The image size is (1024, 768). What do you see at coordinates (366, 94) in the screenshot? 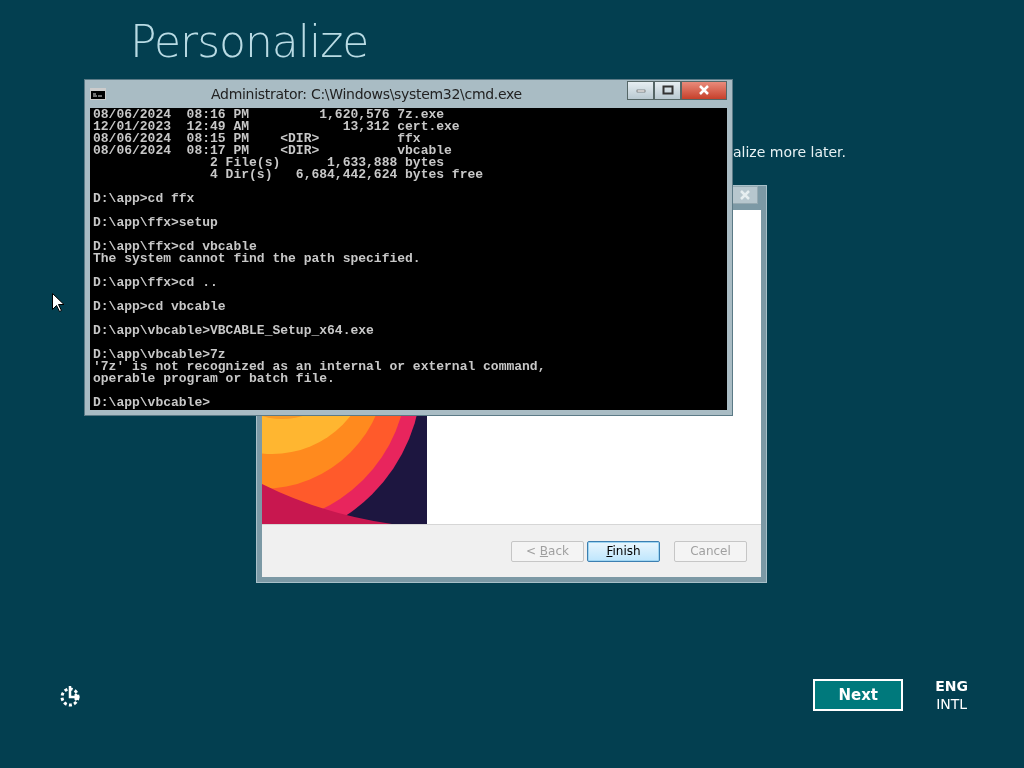
I see `window-title: Administrator: C:\Windows\system32\cmd.exe` at bounding box center [366, 94].